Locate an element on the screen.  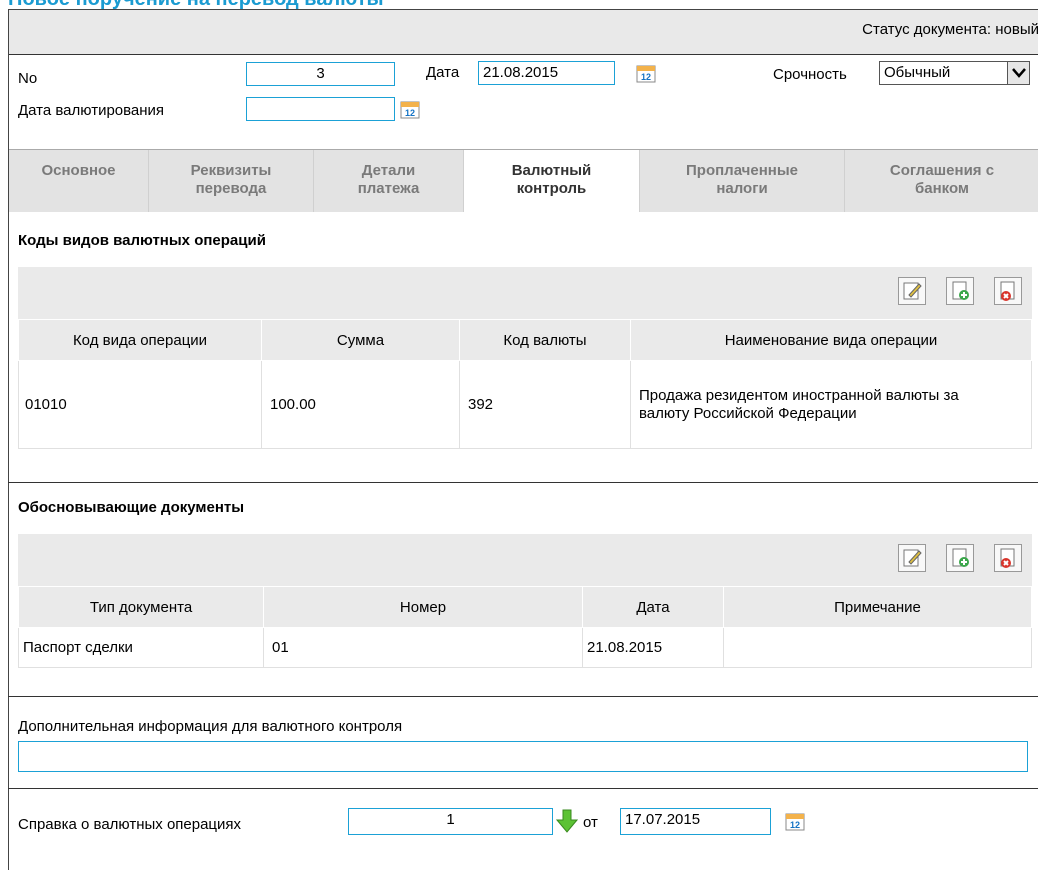
column-header: Дата is located at coordinates (653, 607).